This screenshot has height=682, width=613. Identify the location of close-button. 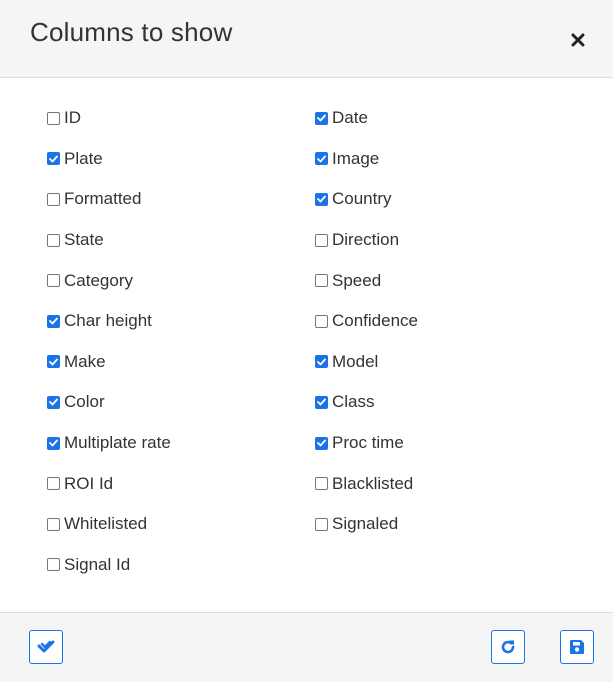
(578, 40).